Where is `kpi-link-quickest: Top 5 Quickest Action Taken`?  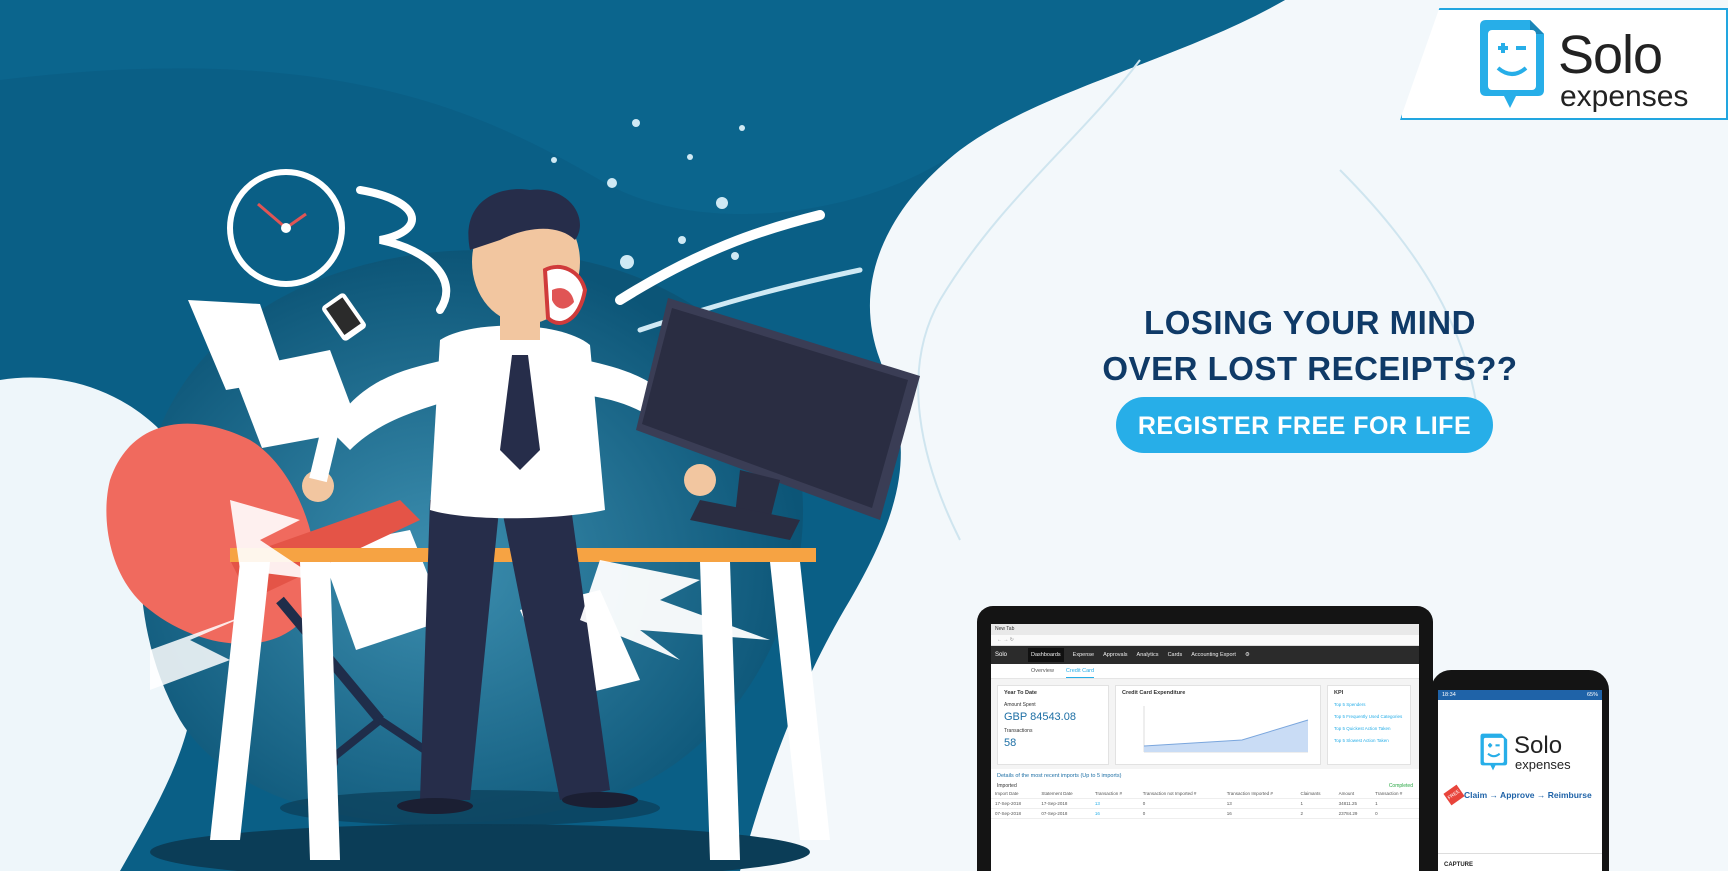
kpi-link-quickest: Top 5 Quickest Action Taken is located at coordinates (1369, 728).